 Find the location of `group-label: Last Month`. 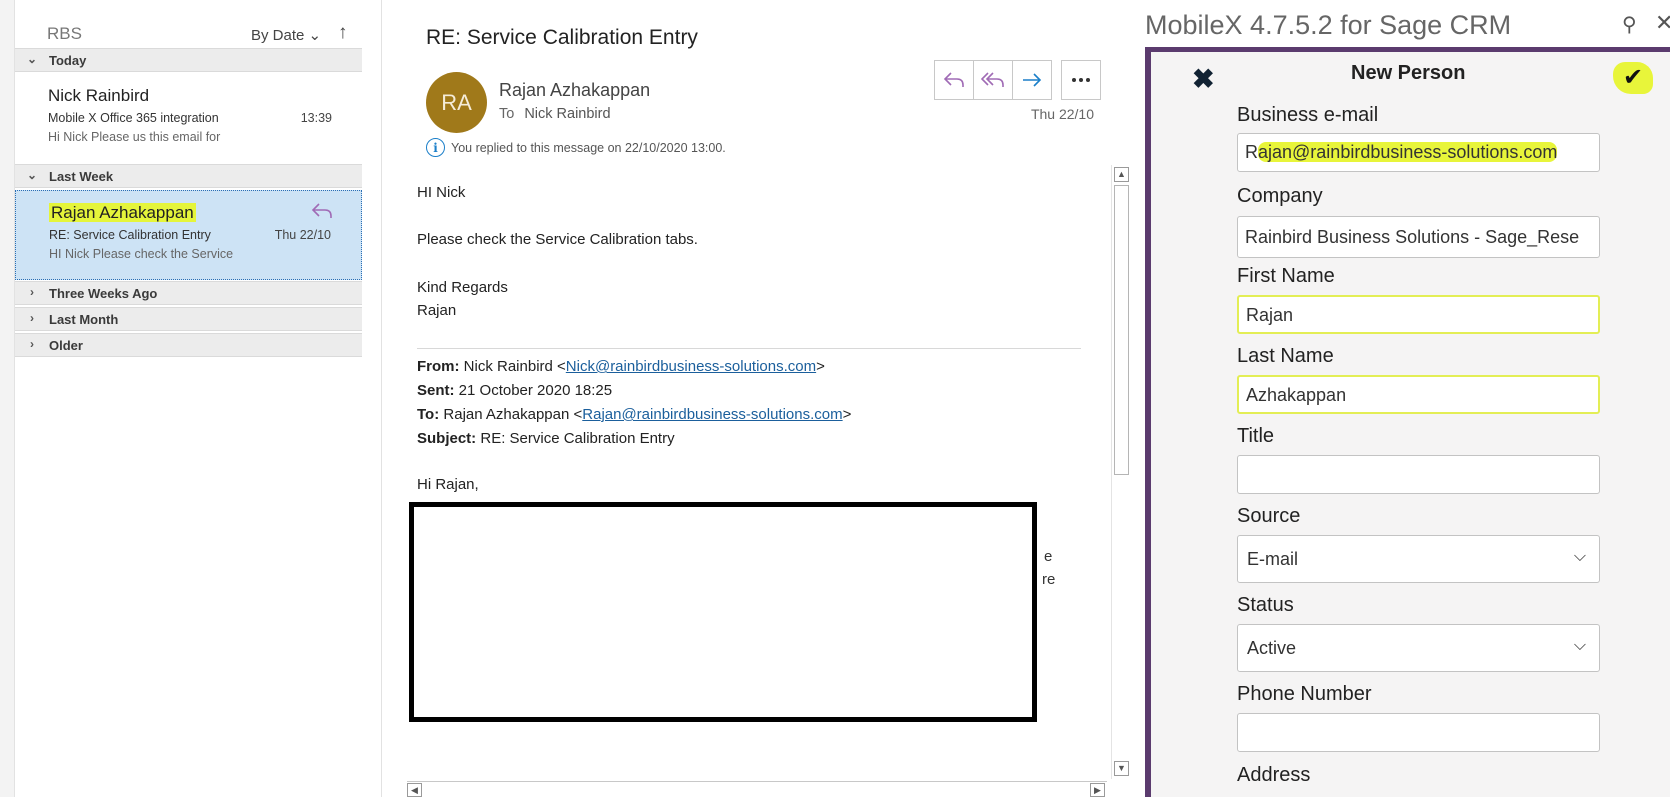

group-label: Last Month is located at coordinates (84, 319).